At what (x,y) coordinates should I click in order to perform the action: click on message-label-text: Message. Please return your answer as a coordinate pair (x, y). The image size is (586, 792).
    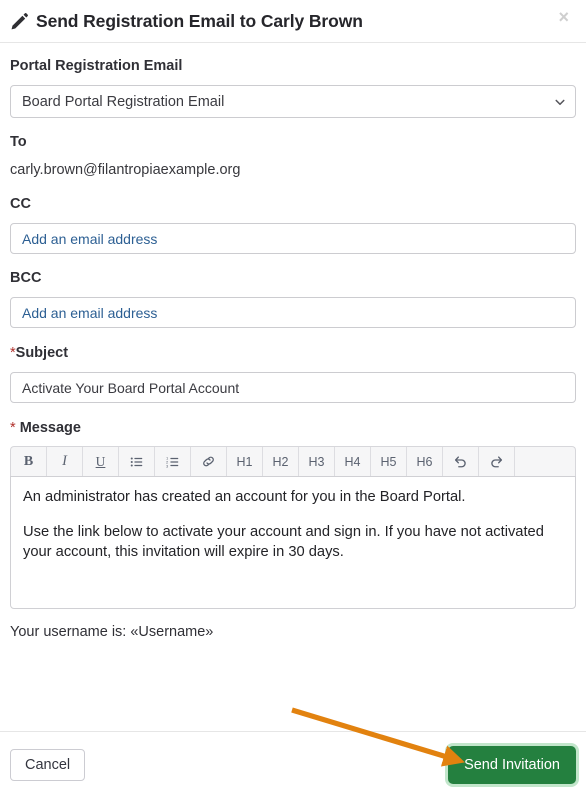
    Looking at the image, I should click on (50, 428).